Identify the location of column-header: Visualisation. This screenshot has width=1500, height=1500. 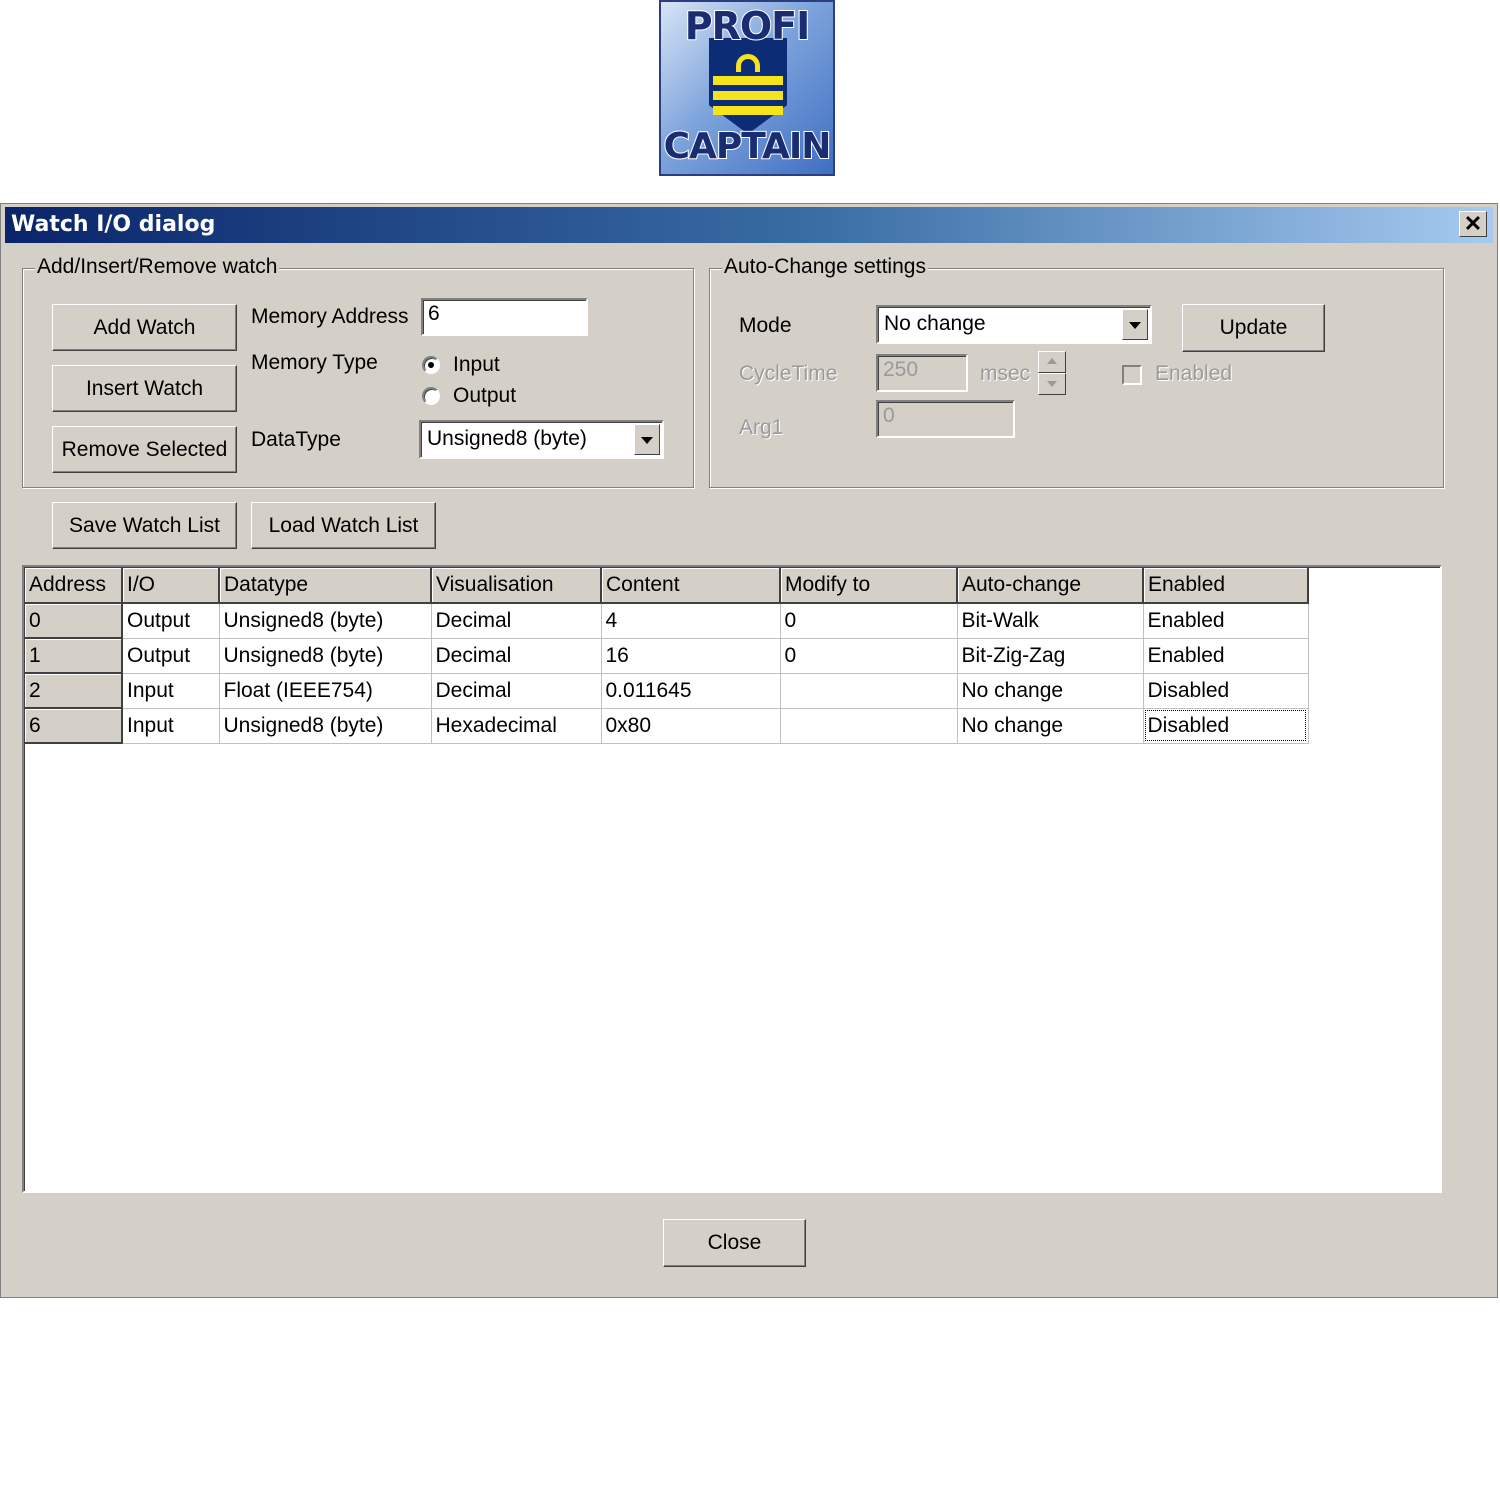
(516, 586).